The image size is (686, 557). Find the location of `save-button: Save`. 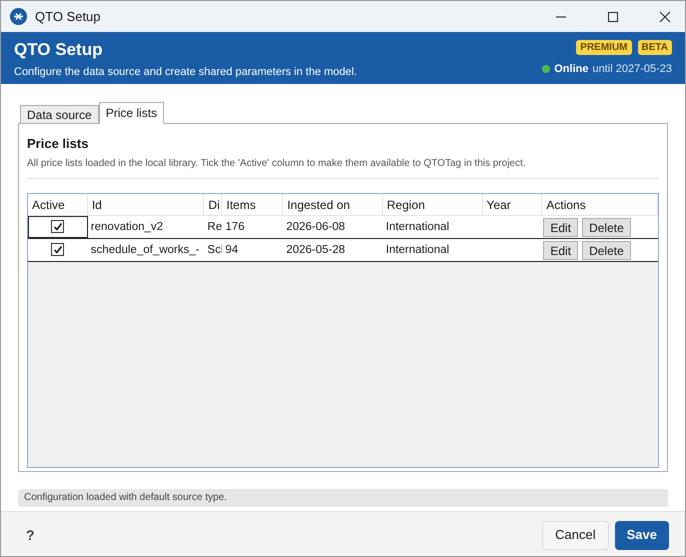

save-button: Save is located at coordinates (641, 535).